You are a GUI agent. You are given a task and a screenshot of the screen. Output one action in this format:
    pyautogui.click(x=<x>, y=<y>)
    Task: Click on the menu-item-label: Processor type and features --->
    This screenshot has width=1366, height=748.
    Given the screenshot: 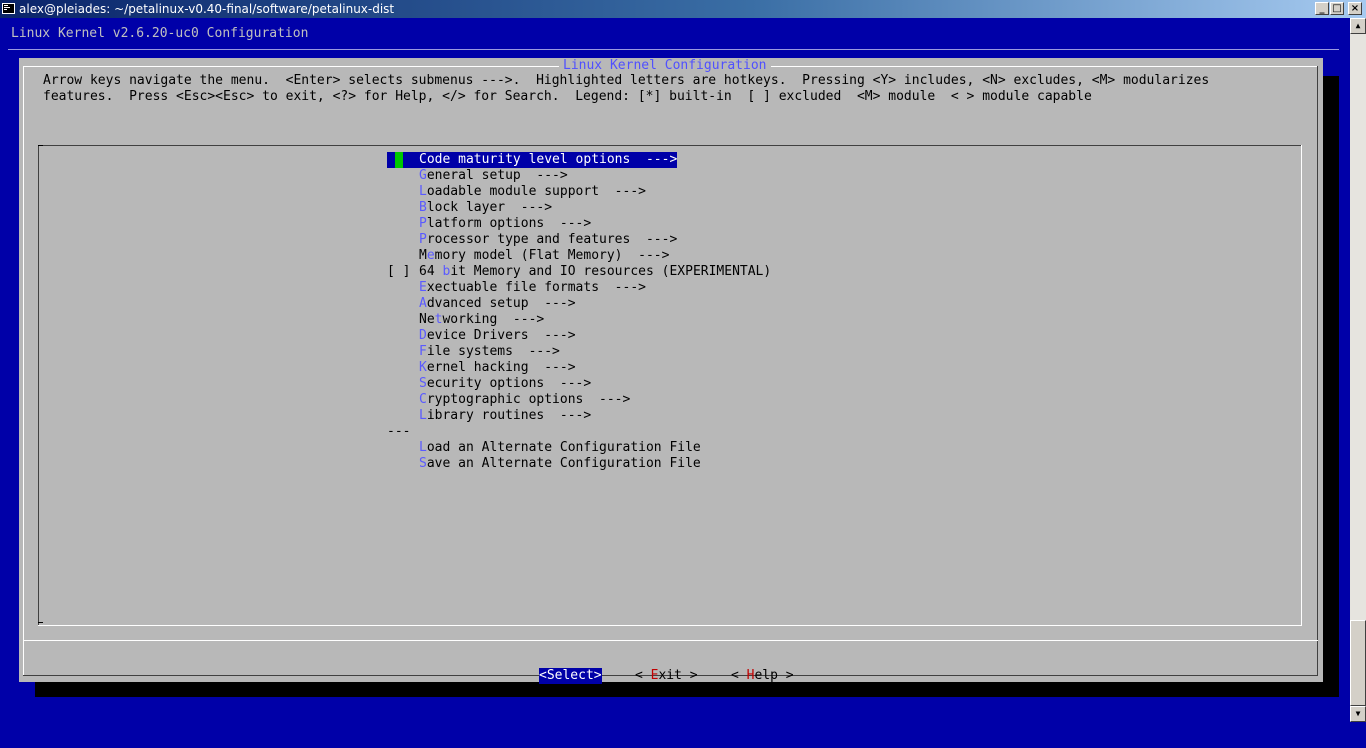 What is the action you would take?
    pyautogui.click(x=548, y=240)
    